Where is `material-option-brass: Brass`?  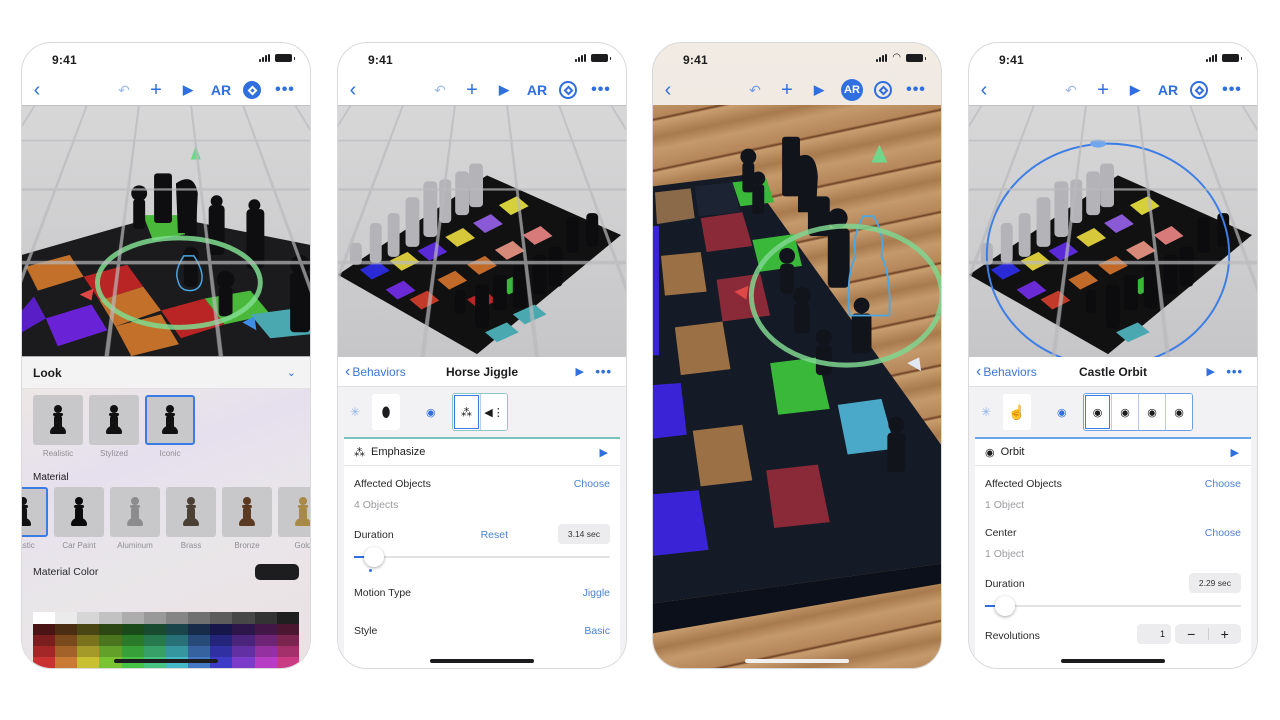 material-option-brass: Brass is located at coordinates (191, 518).